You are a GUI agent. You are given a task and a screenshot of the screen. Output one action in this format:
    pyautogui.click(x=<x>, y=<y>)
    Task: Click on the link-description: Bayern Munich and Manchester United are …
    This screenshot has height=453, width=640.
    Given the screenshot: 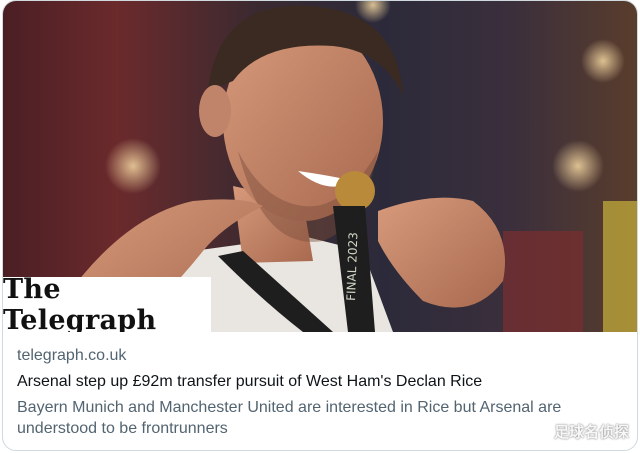 What is the action you would take?
    pyautogui.click(x=289, y=418)
    